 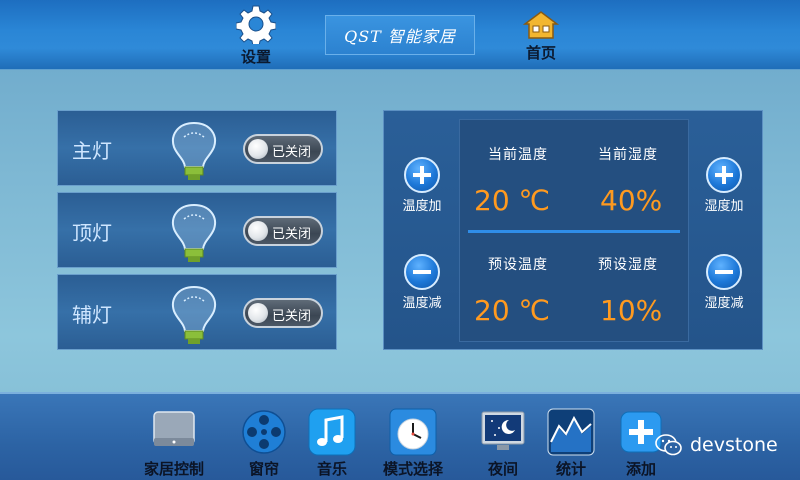 What do you see at coordinates (331, 469) in the screenshot?
I see `dock-label: 音乐` at bounding box center [331, 469].